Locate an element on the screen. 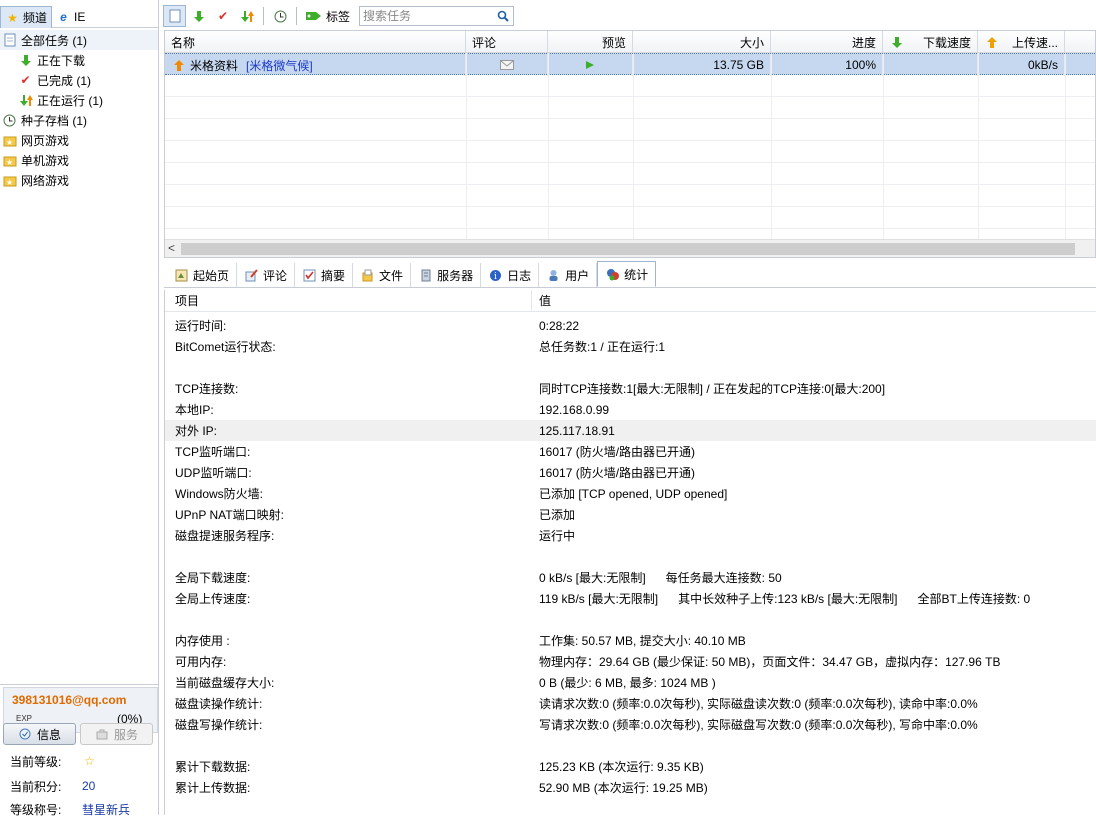  search-input is located at coordinates (426, 16).